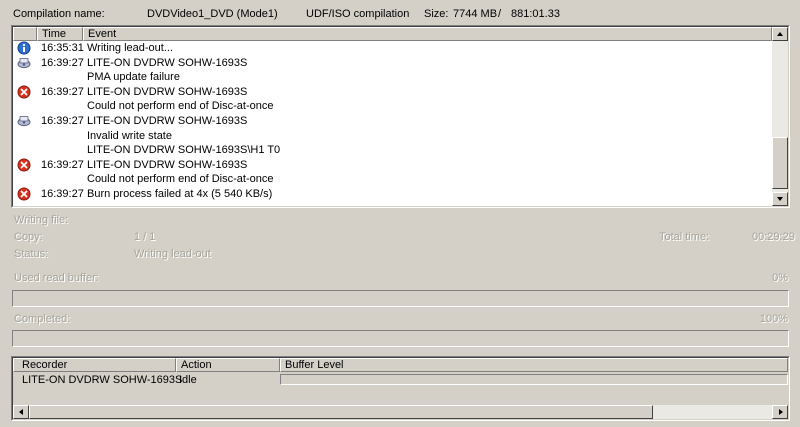 The width and height of the screenshot is (800, 427). What do you see at coordinates (392, 77) in the screenshot?
I see `log-row: PMA update failure` at bounding box center [392, 77].